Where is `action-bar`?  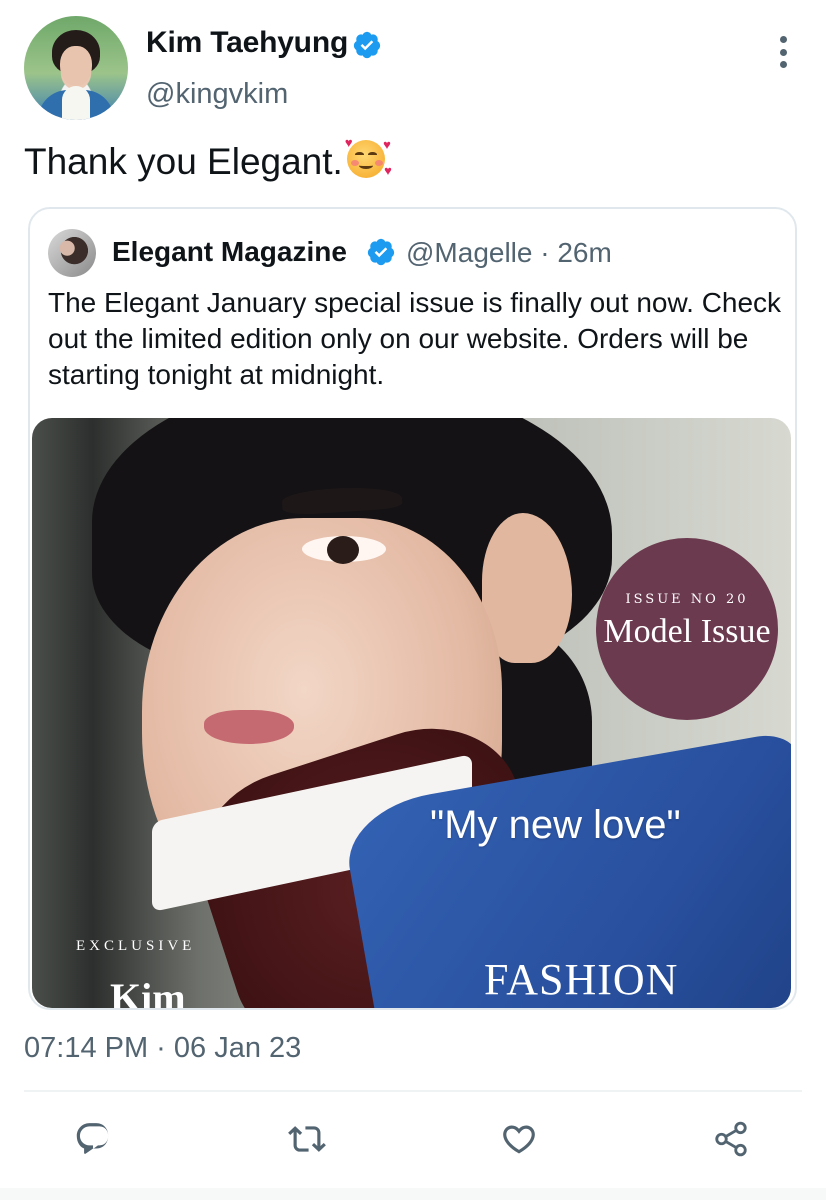
action-bar is located at coordinates (413, 1141).